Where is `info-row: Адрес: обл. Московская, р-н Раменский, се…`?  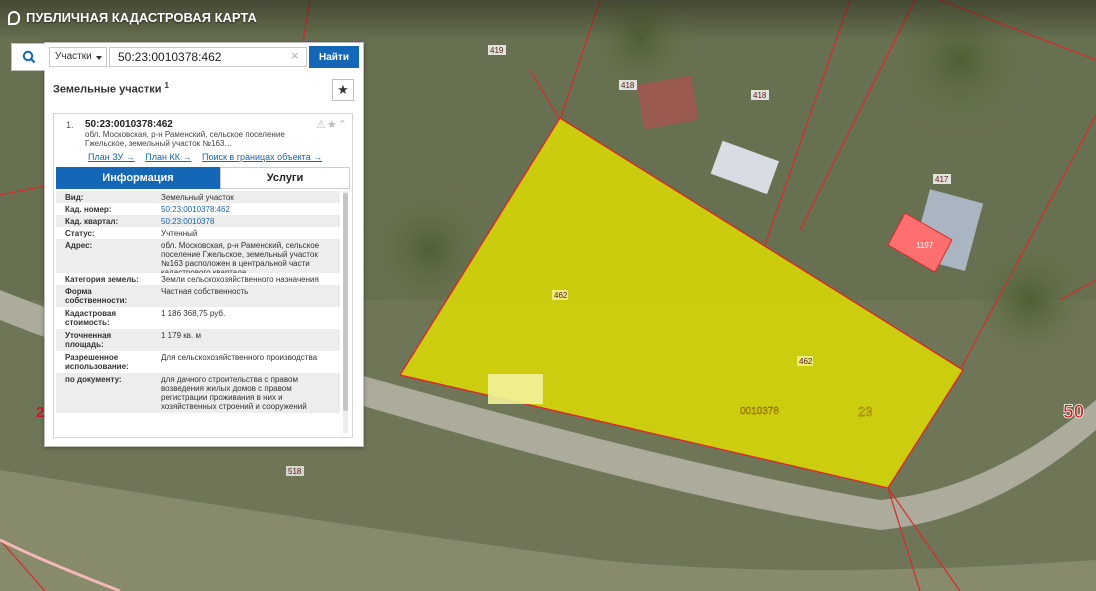 info-row: Адрес: обл. Московская, р-н Раменский, се… is located at coordinates (198, 258).